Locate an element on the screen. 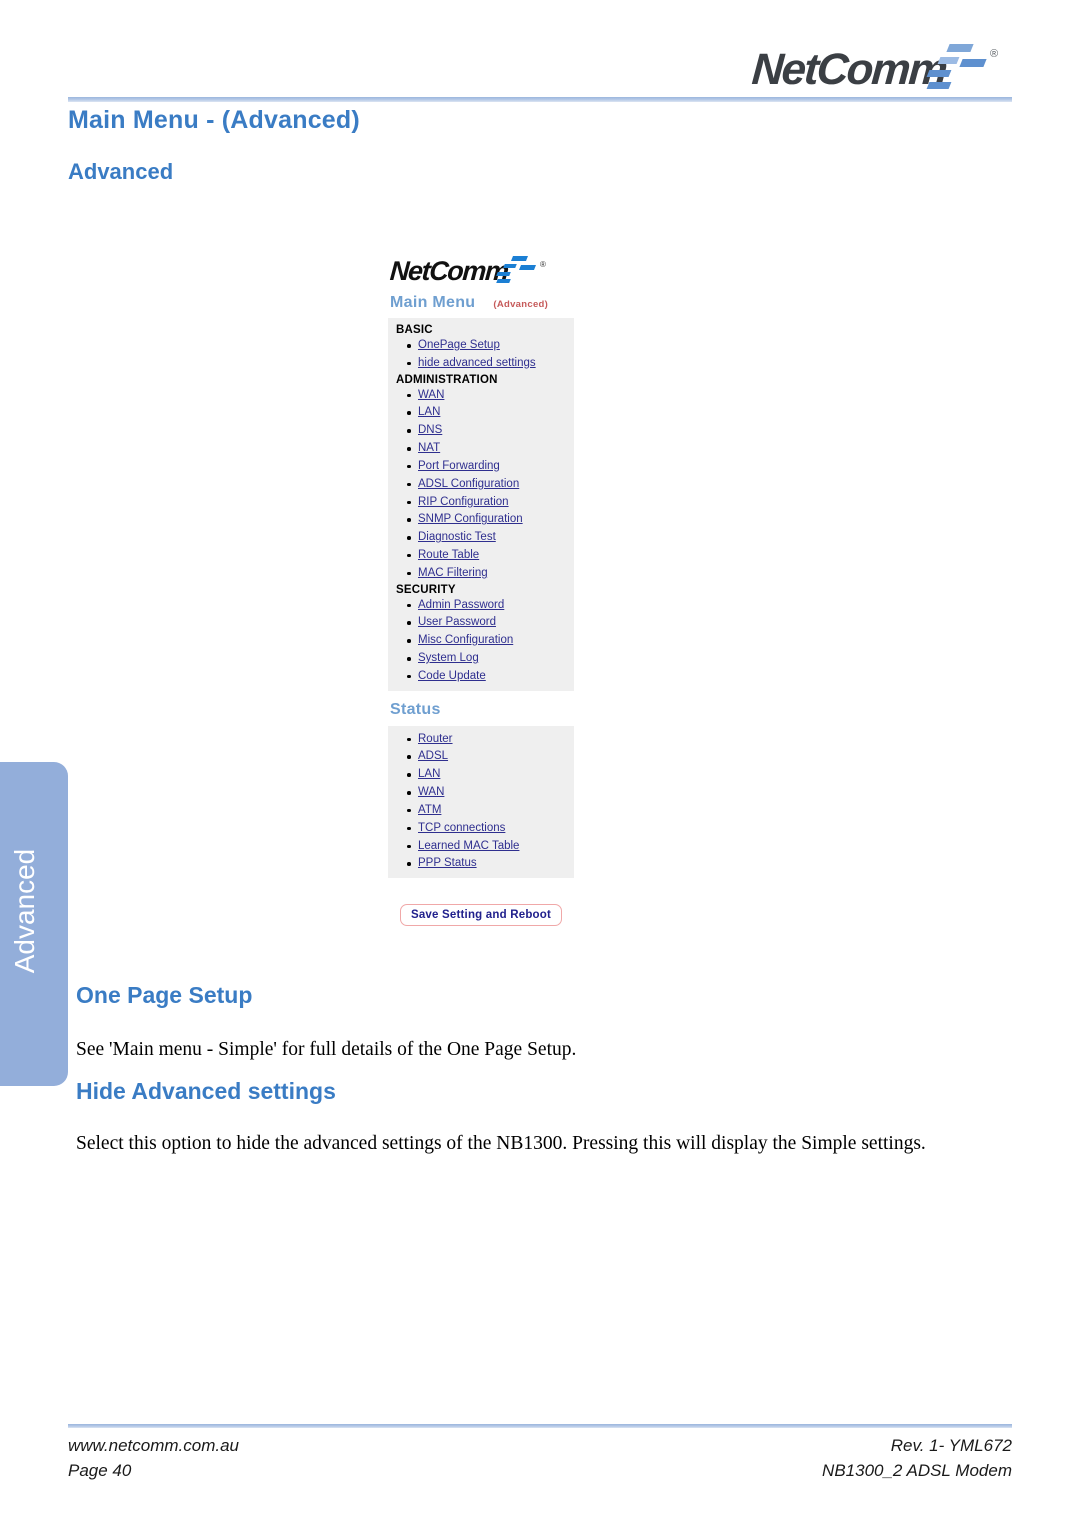 This screenshot has width=1080, height=1529. router-status-link-tcp-connections: TCP connections is located at coordinates (461, 828).